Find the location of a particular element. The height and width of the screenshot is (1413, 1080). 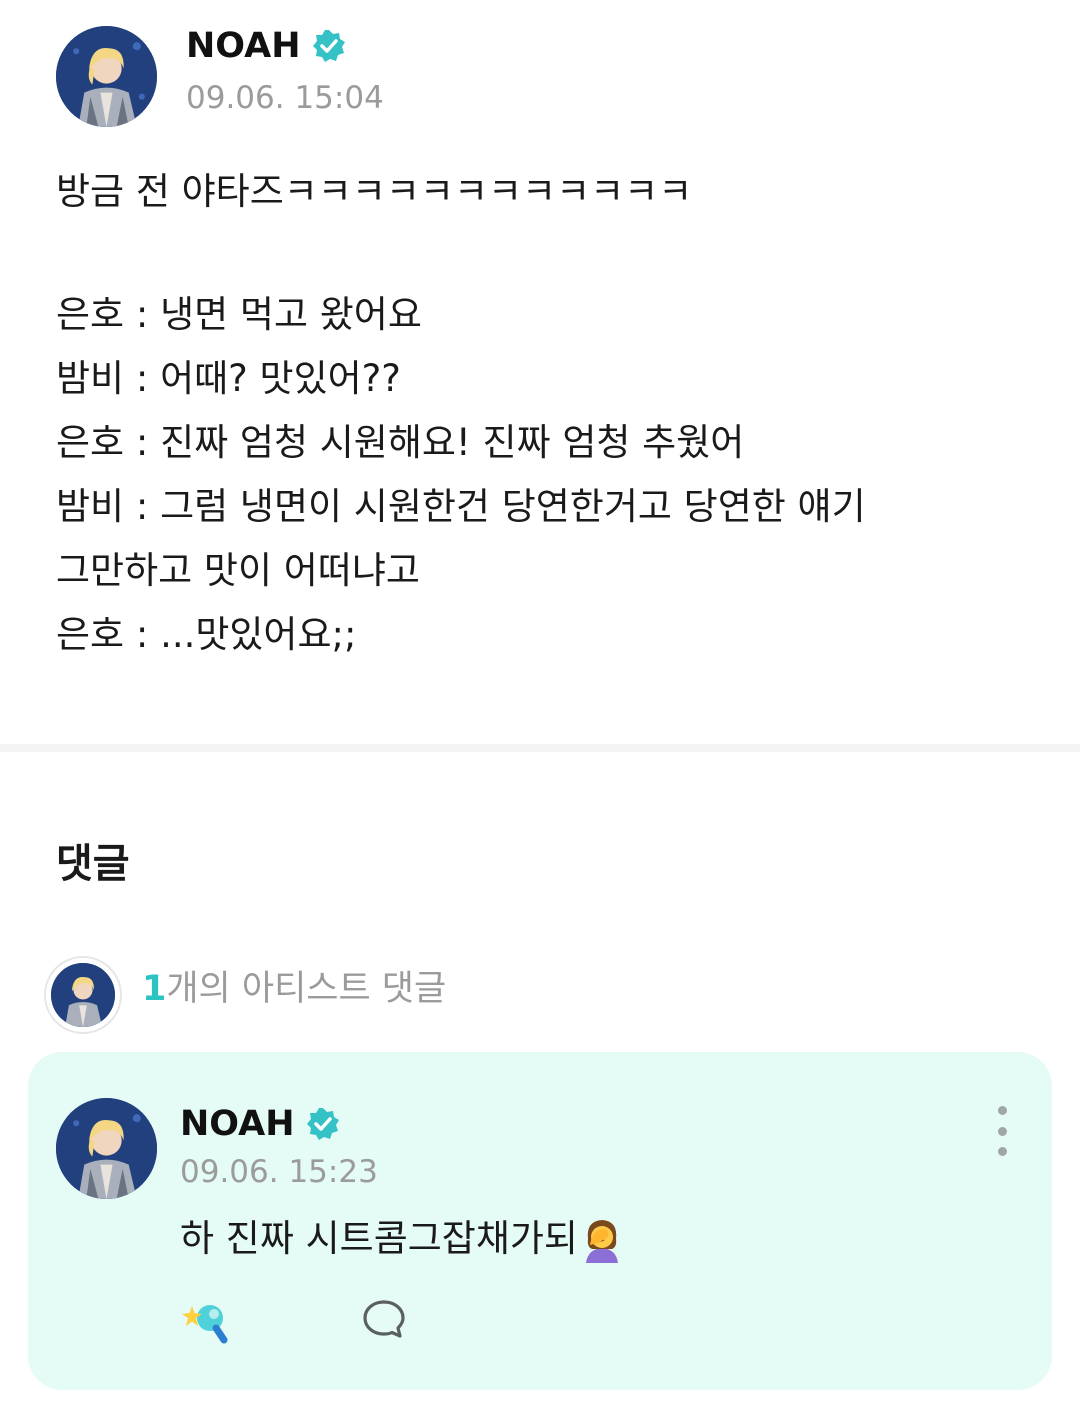

section-divider is located at coordinates (540, 748).